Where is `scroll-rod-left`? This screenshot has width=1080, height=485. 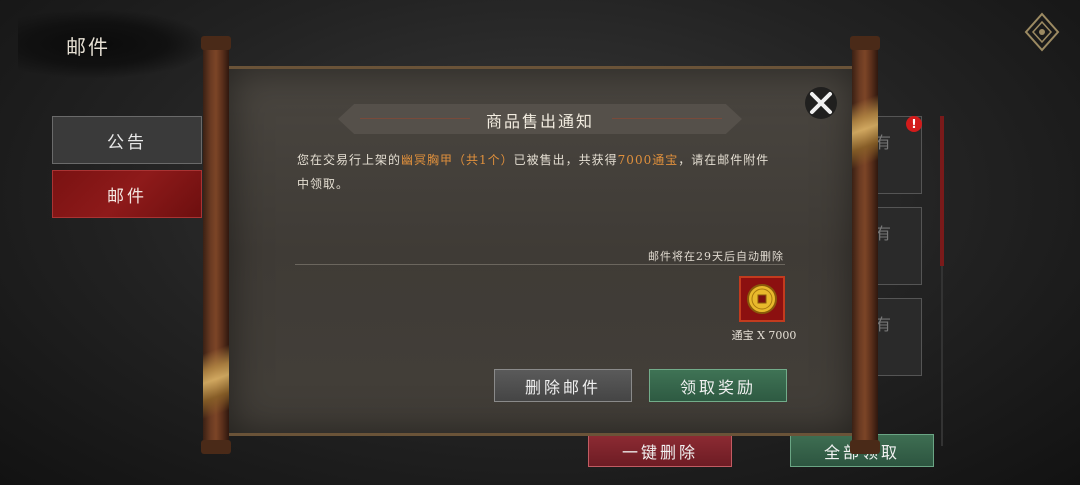 scroll-rod-left is located at coordinates (216, 245).